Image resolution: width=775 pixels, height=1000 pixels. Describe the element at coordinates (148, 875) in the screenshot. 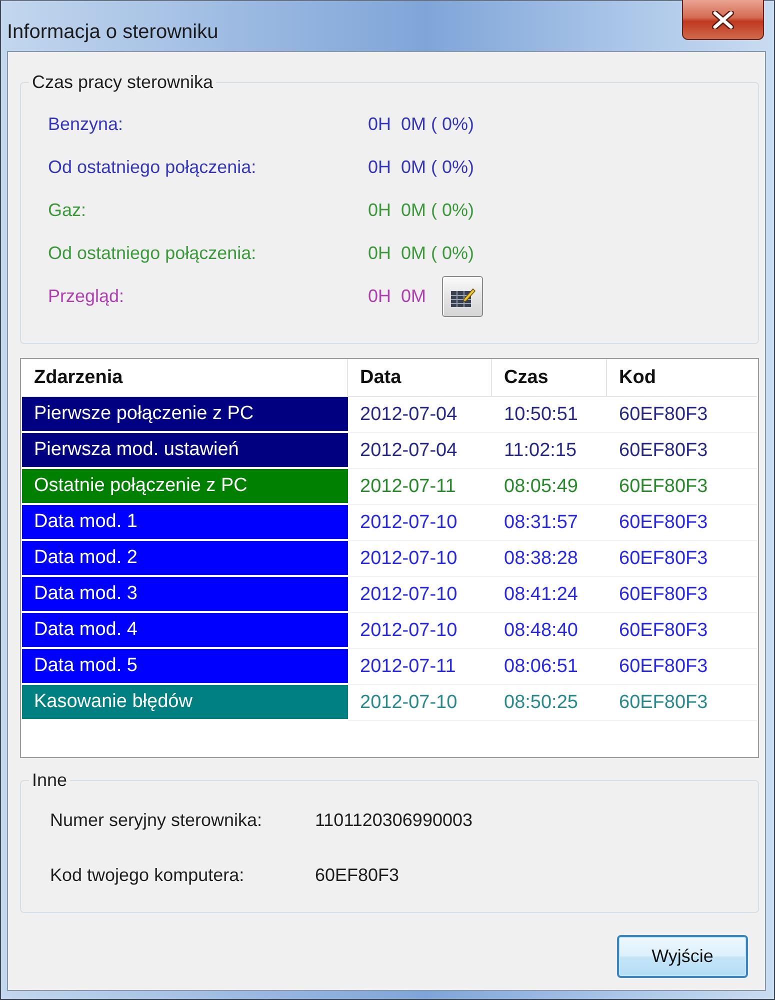

I see `info-label: Kod twojego komputera:` at that location.